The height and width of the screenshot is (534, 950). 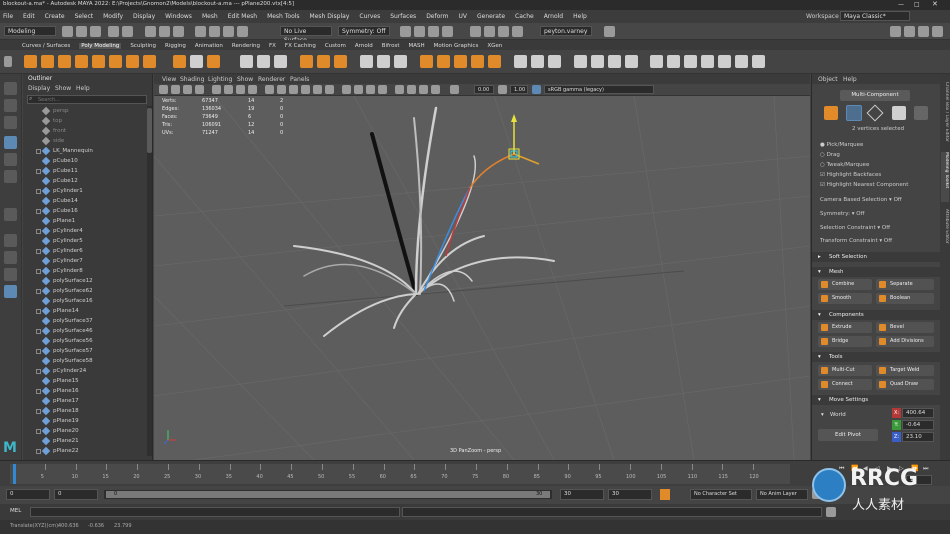 What do you see at coordinates (841, 145) in the screenshot?
I see `option-pick-marquee: ● Pick/Marquee` at bounding box center [841, 145].